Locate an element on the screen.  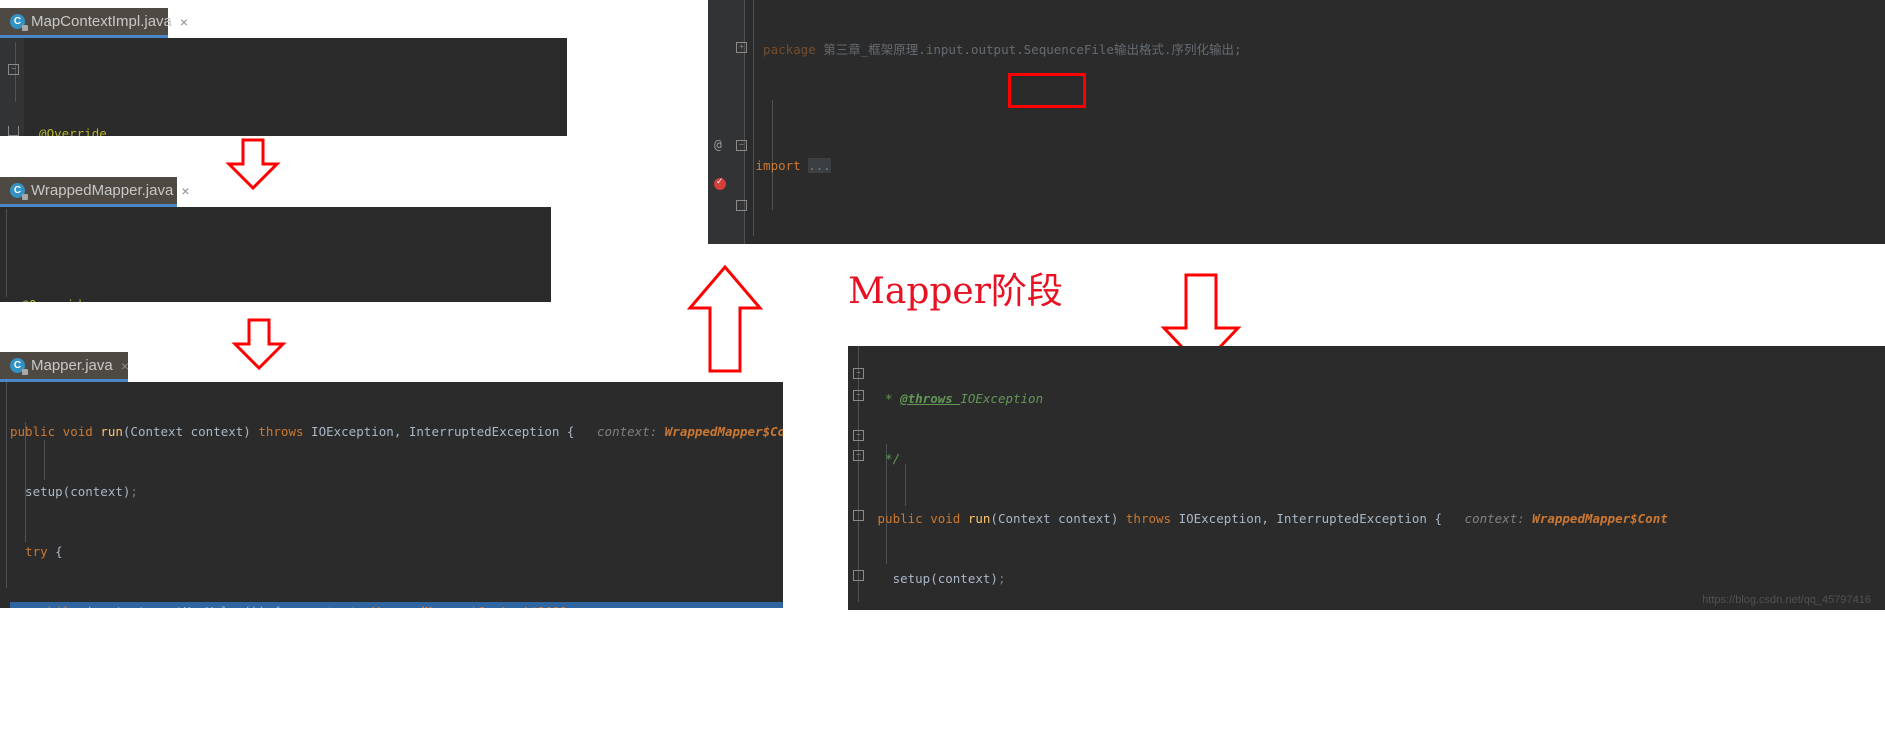
tab-label: Mapper.java is located at coordinates (72, 365).